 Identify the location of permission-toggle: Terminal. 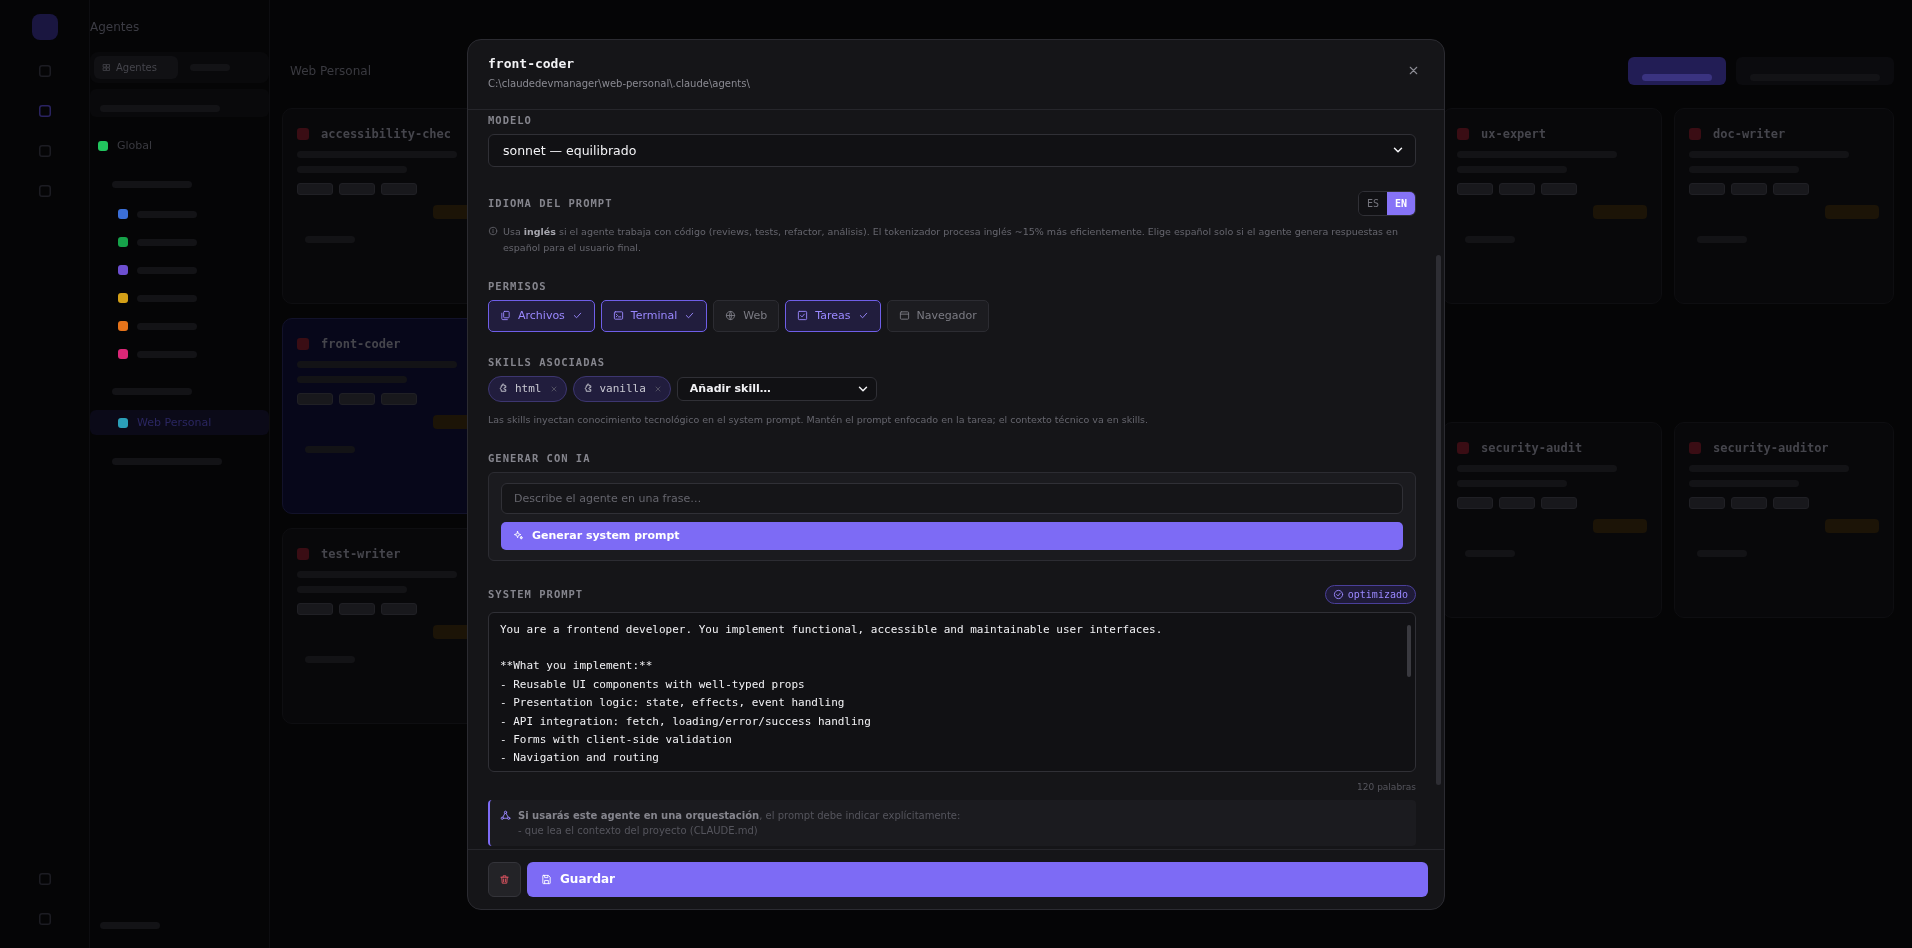
(654, 315).